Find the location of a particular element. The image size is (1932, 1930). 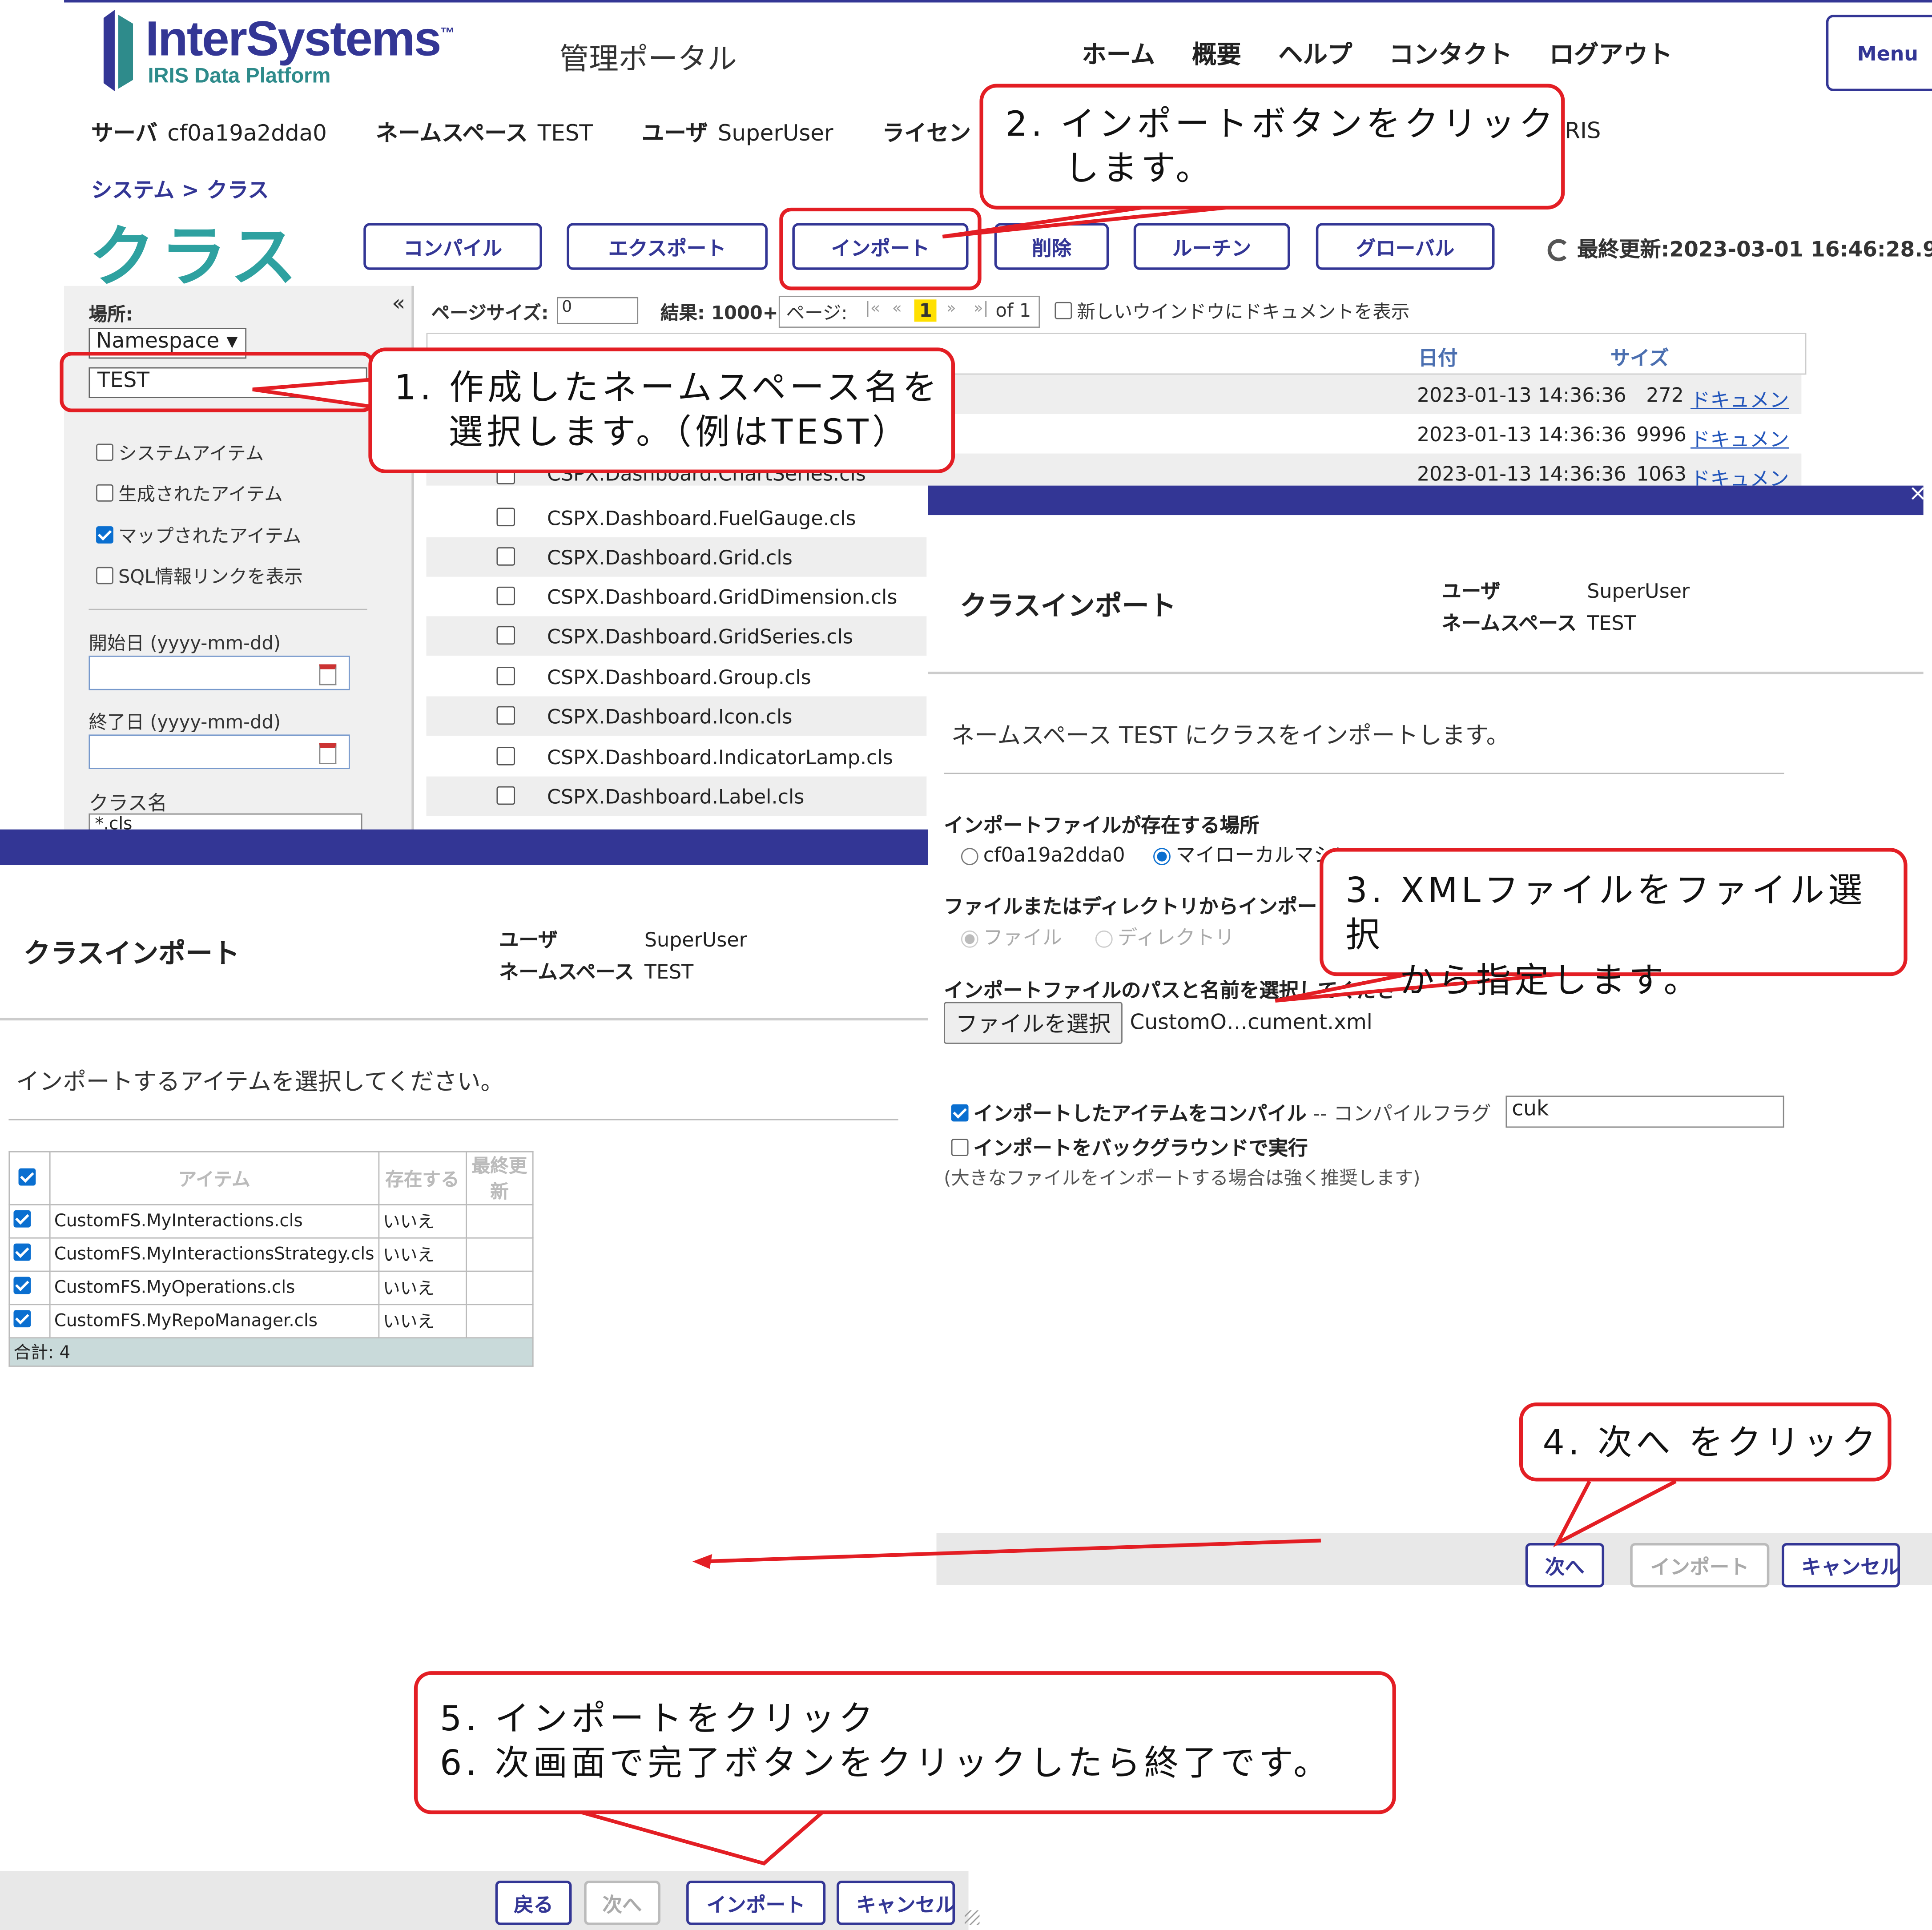

last-modified-column-header: 最終更新 is located at coordinates (499, 1178).